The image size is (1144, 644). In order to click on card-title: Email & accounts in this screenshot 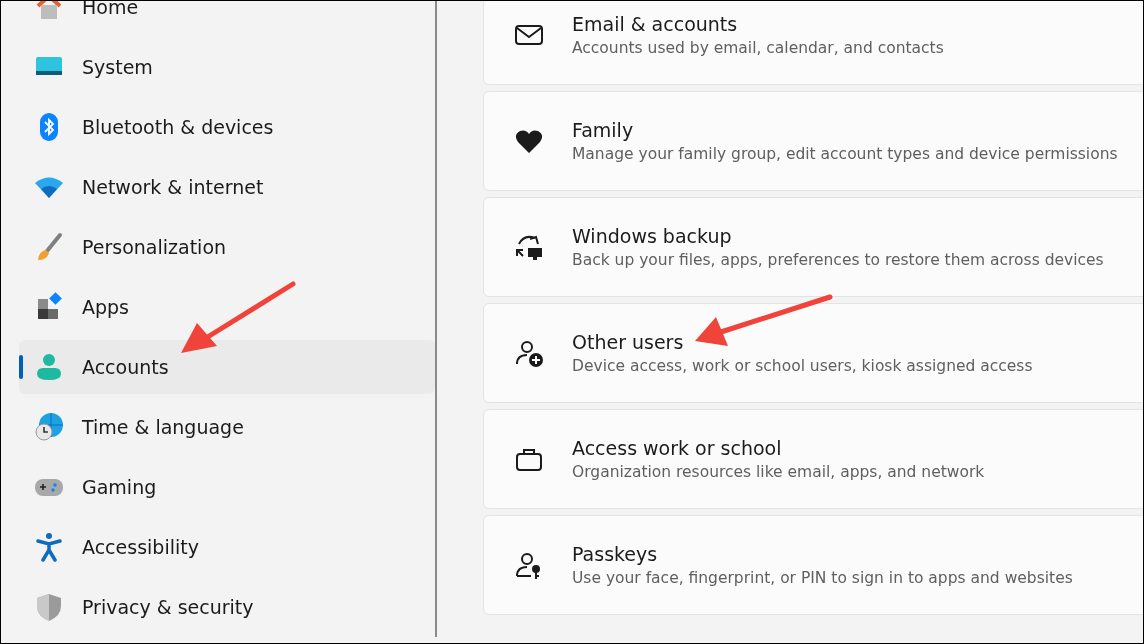, I will do `click(655, 24)`.